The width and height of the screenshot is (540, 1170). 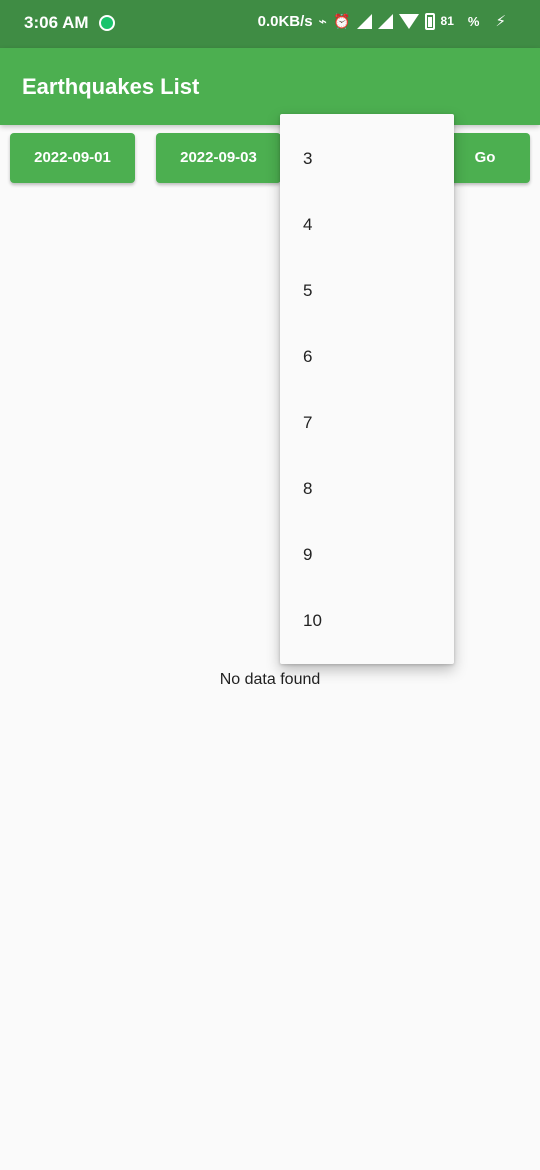 I want to click on dropdown-option: 10, so click(x=312, y=621).